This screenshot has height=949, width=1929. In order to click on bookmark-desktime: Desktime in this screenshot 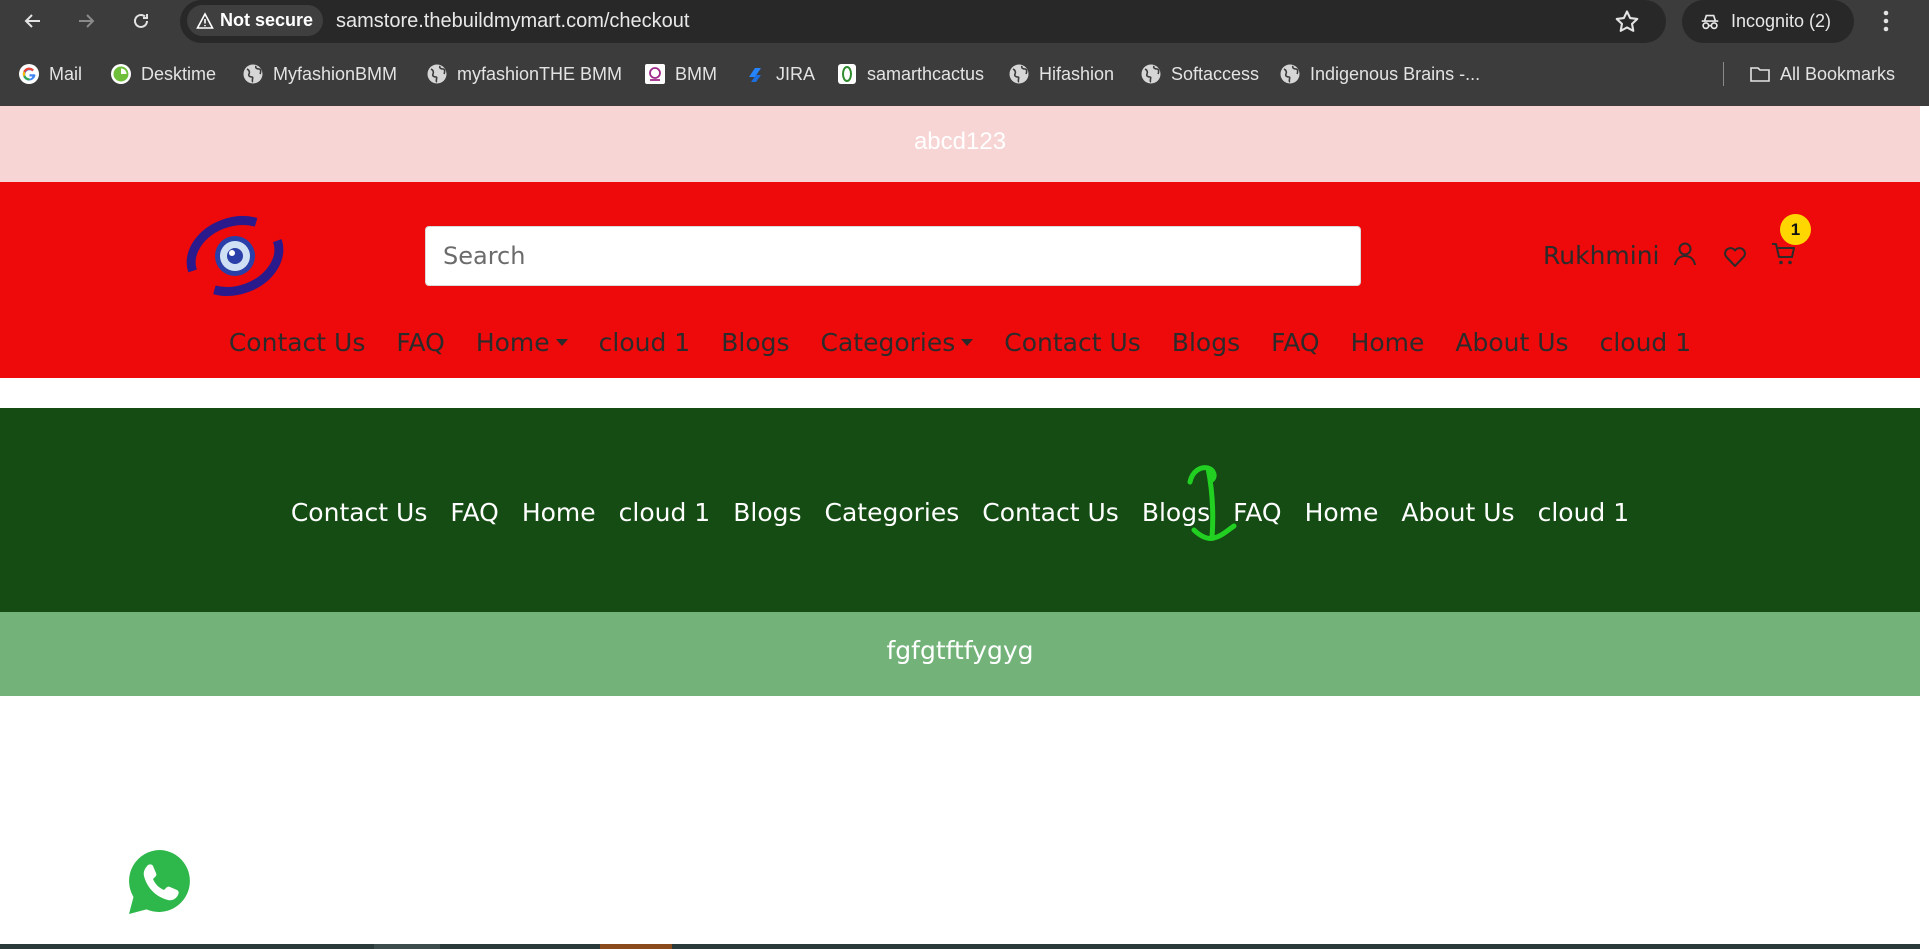, I will do `click(163, 74)`.